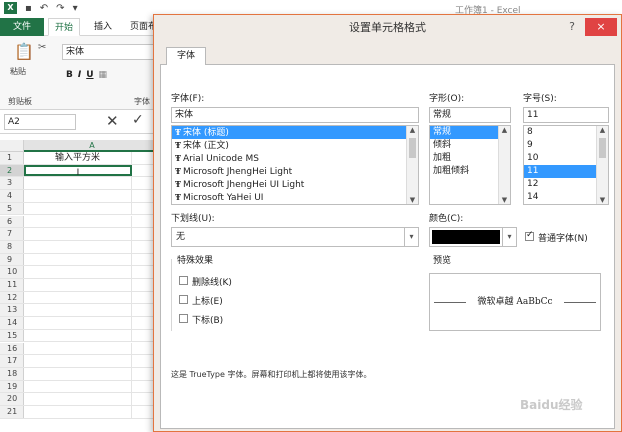 The width and height of the screenshot is (622, 432). Describe the element at coordinates (24, 51) in the screenshot. I see `paste-icon: 📋` at that location.